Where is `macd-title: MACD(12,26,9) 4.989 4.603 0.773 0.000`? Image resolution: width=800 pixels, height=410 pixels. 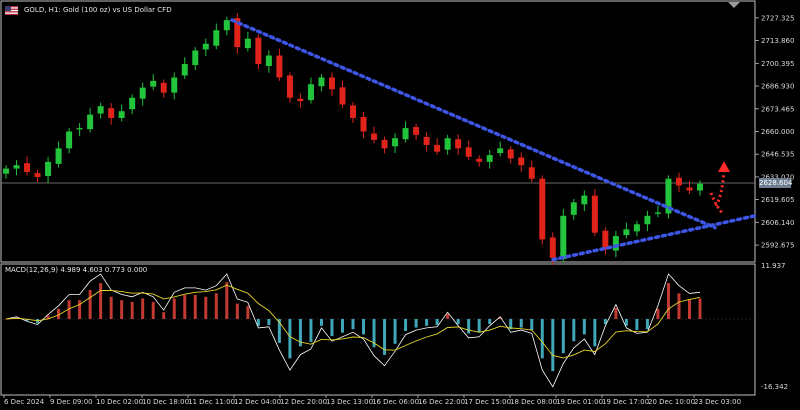 macd-title: MACD(12,26,9) 4.989 4.603 0.773 0.000 is located at coordinates (76, 270).